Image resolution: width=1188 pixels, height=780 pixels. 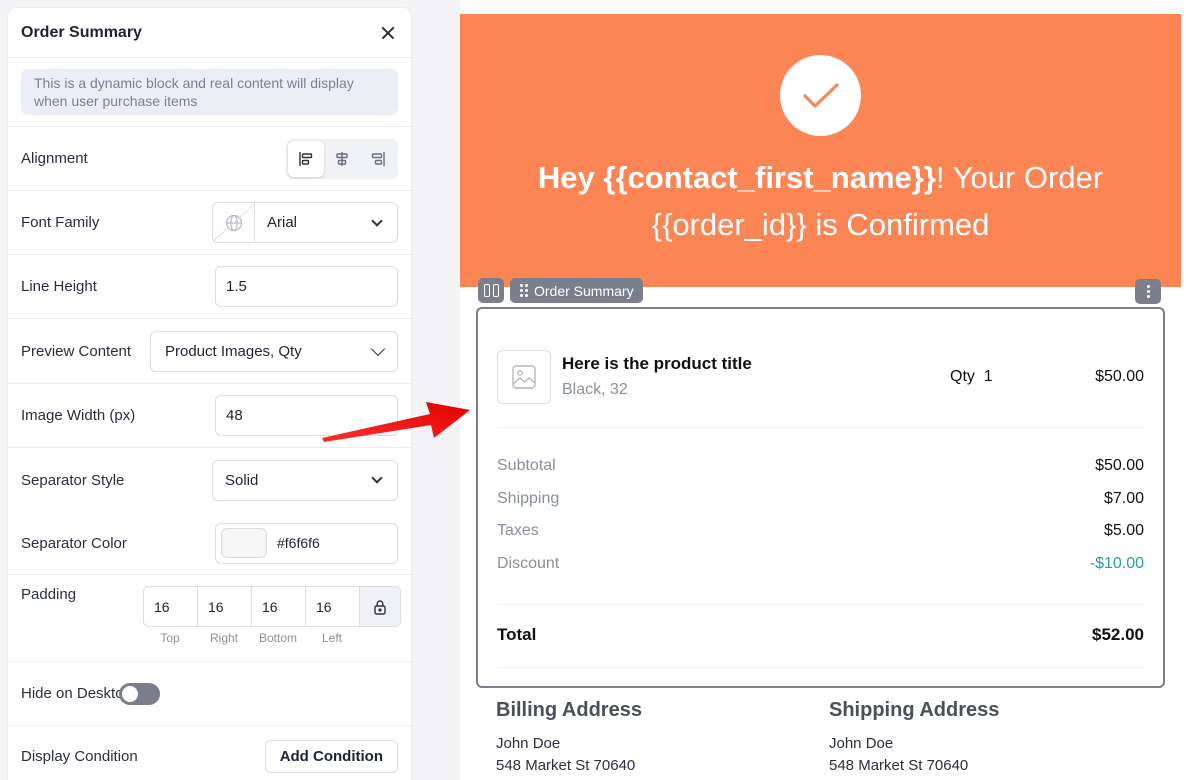 What do you see at coordinates (820, 635) in the screenshot?
I see `total-row: Total $52.00` at bounding box center [820, 635].